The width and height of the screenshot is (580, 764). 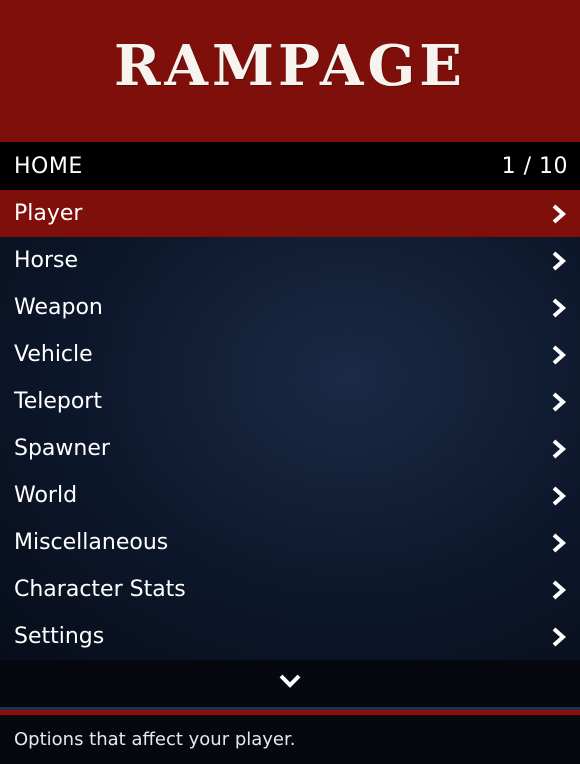 I want to click on menu-item-label: Miscellaneous, so click(x=91, y=542).